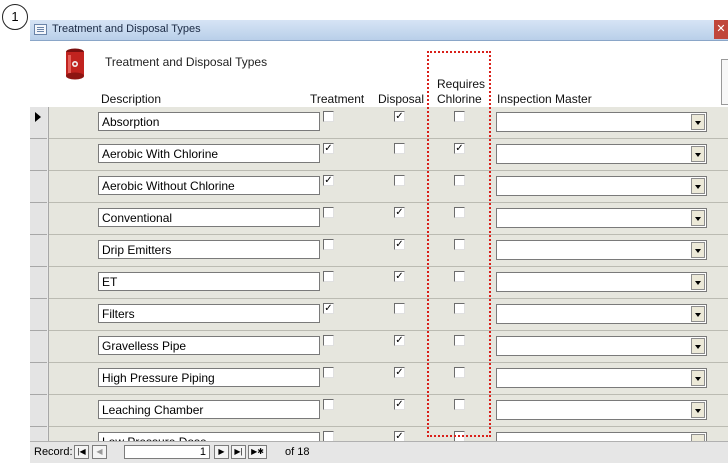 This screenshot has height=463, width=728. I want to click on new-record-button: ▶✱, so click(257, 452).